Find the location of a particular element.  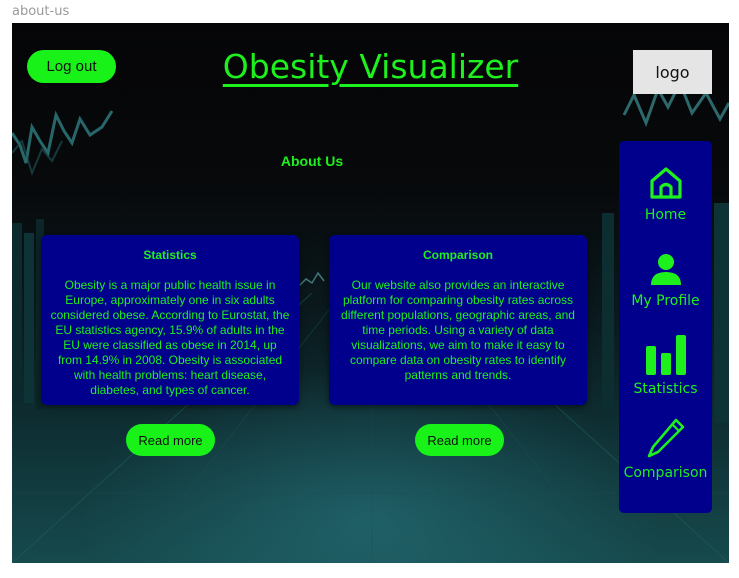

statistics-read-more-button: Read more is located at coordinates (170, 440).